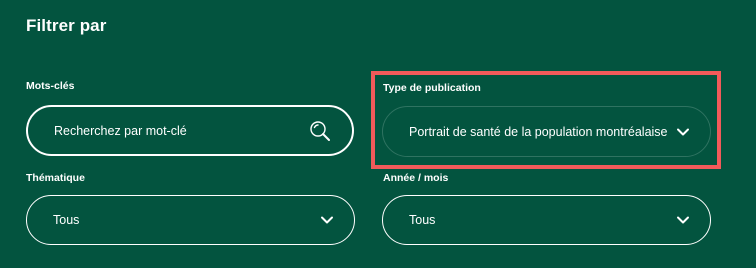  I want to click on year-month-label: Année / mois, so click(416, 178).